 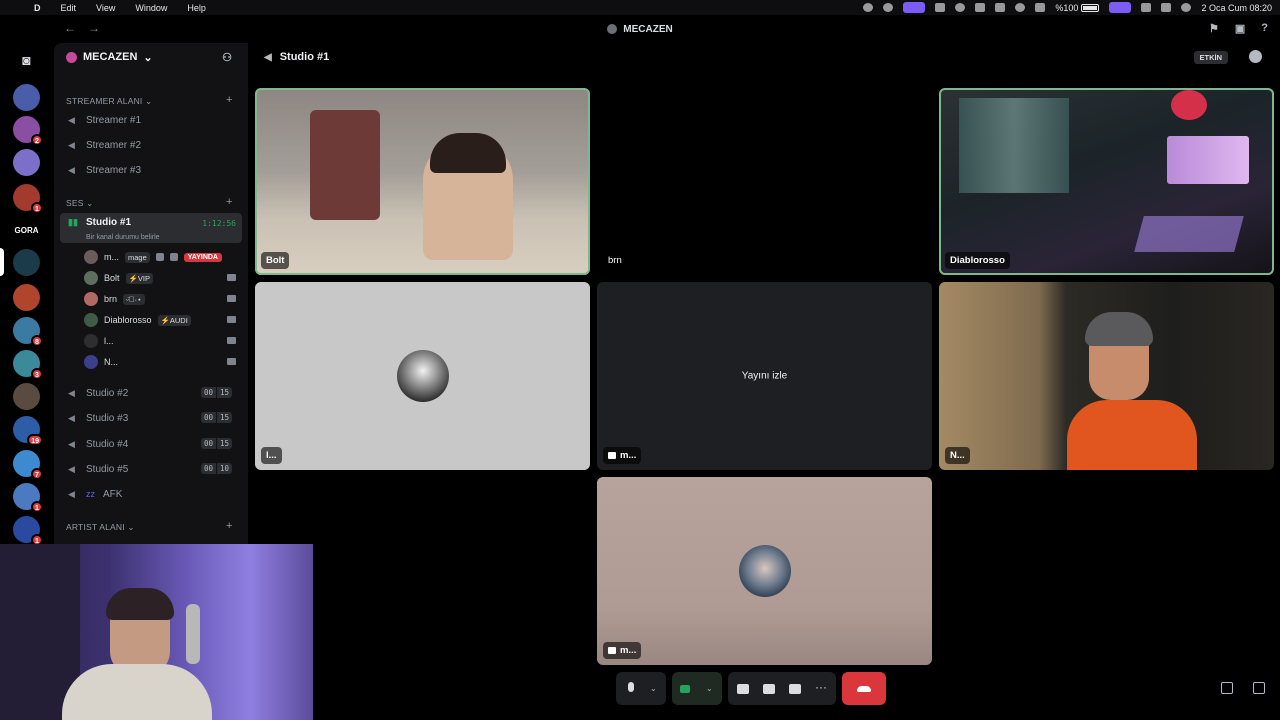 What do you see at coordinates (26, 60) in the screenshot?
I see `discord-home-icon: ◙` at bounding box center [26, 60].